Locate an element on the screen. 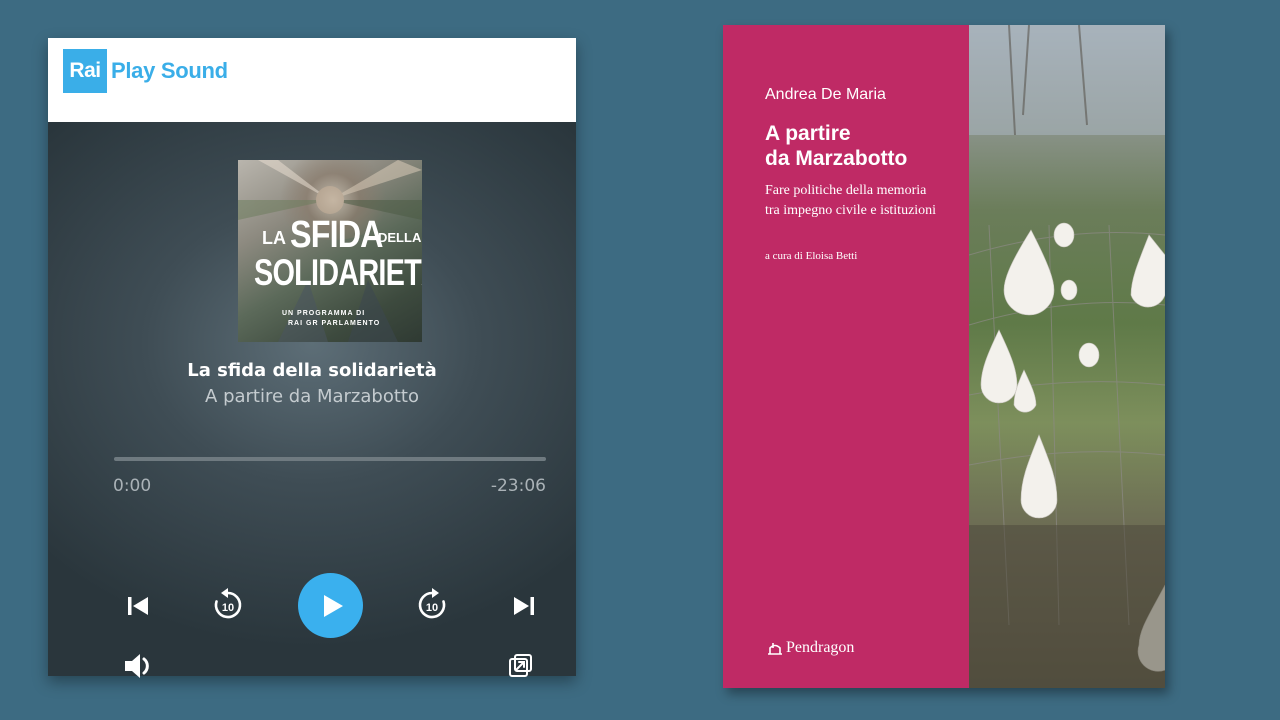 The width and height of the screenshot is (1280, 720). play-button is located at coordinates (330, 605).